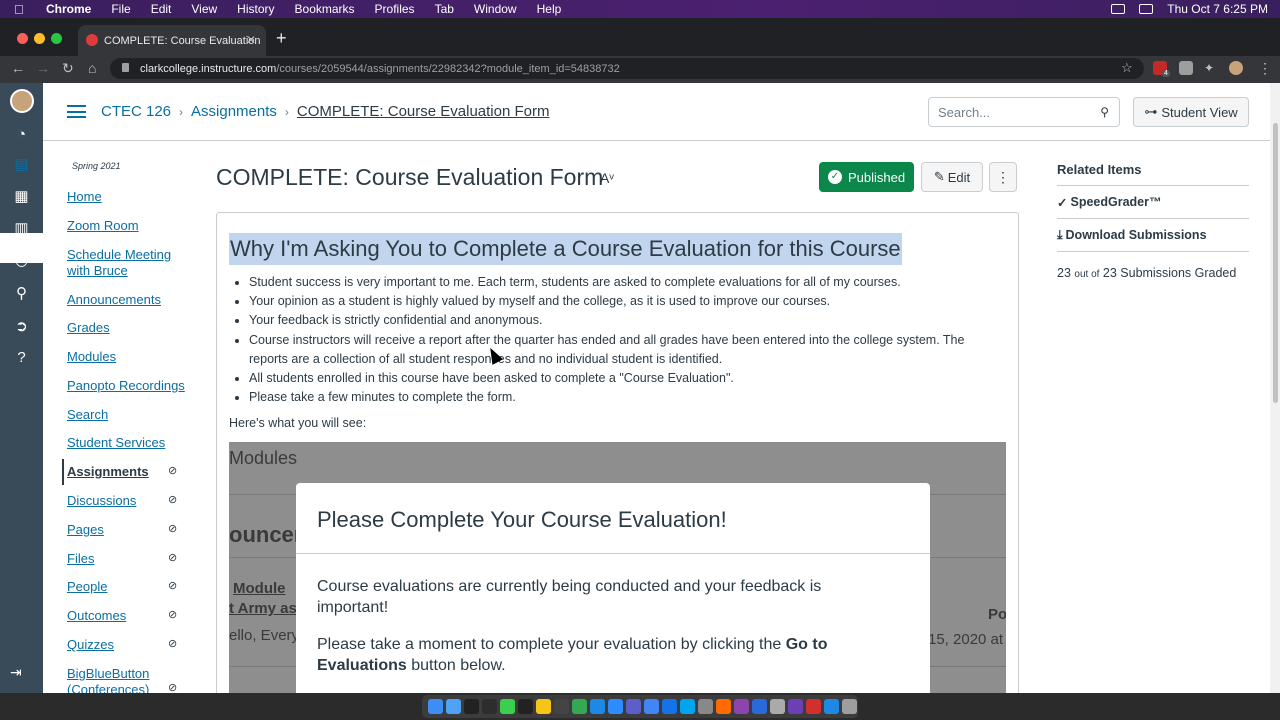 The width and height of the screenshot is (1280, 720). What do you see at coordinates (43, 68) in the screenshot?
I see `forward-icon: →` at bounding box center [43, 68].